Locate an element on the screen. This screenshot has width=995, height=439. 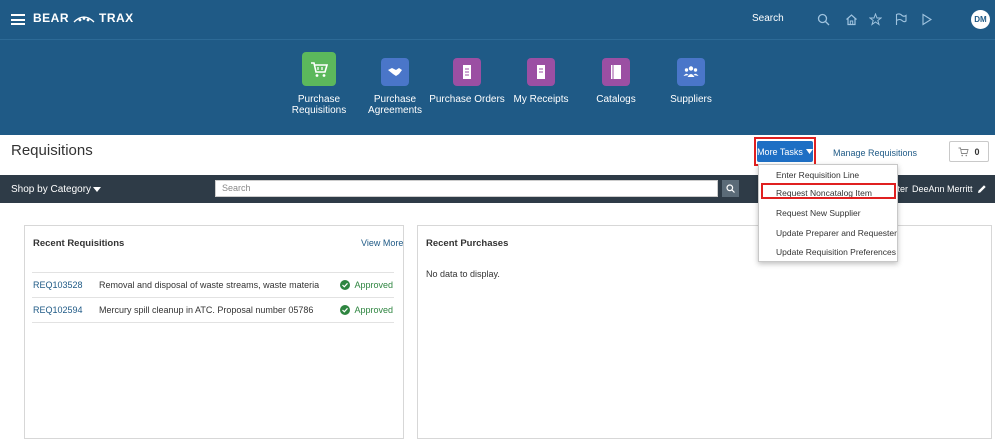
edit-pencil-icon is located at coordinates (982, 189).